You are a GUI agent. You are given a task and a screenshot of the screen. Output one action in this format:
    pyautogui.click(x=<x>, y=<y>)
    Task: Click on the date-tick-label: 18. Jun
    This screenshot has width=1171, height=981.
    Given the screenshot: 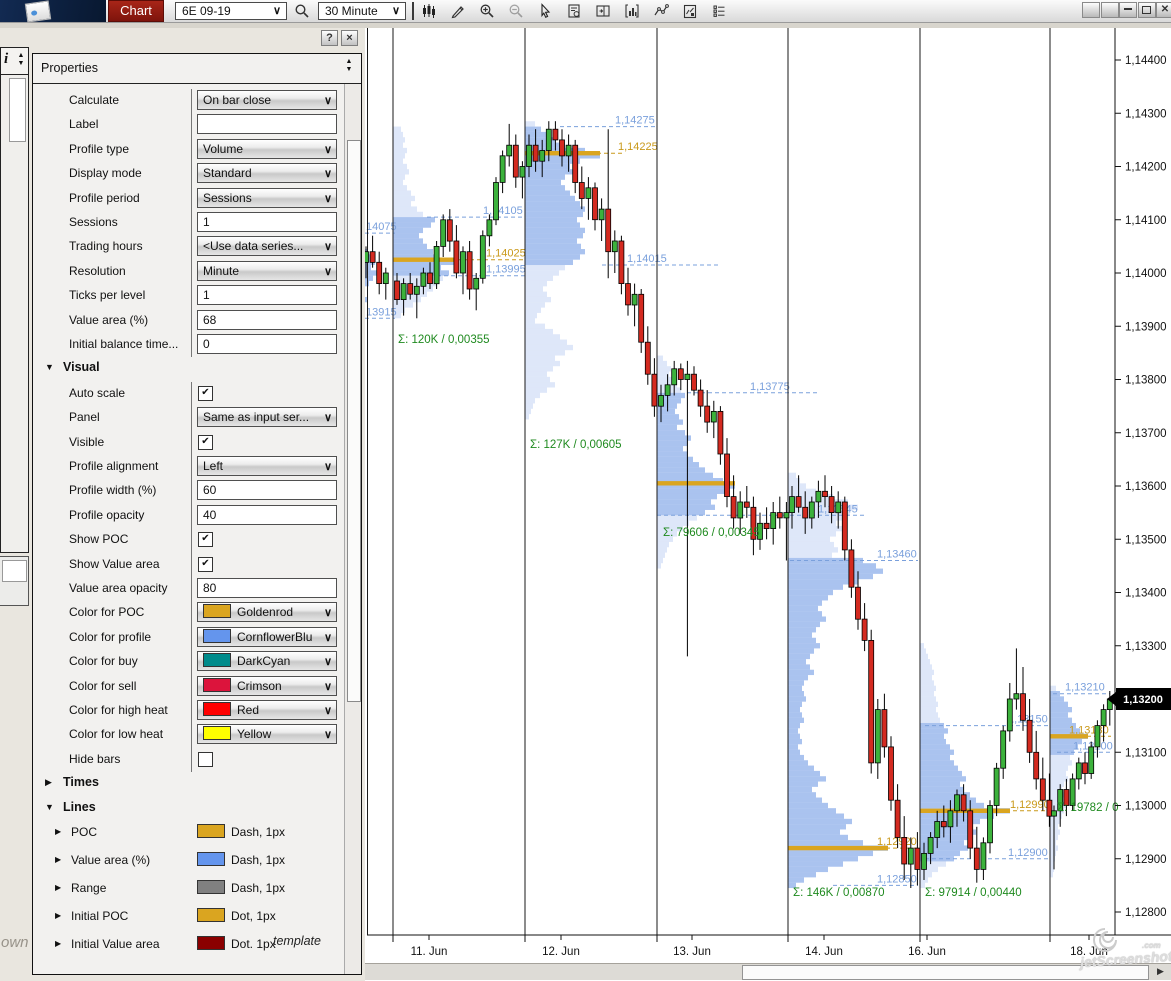 What is the action you would take?
    pyautogui.click(x=1089, y=952)
    